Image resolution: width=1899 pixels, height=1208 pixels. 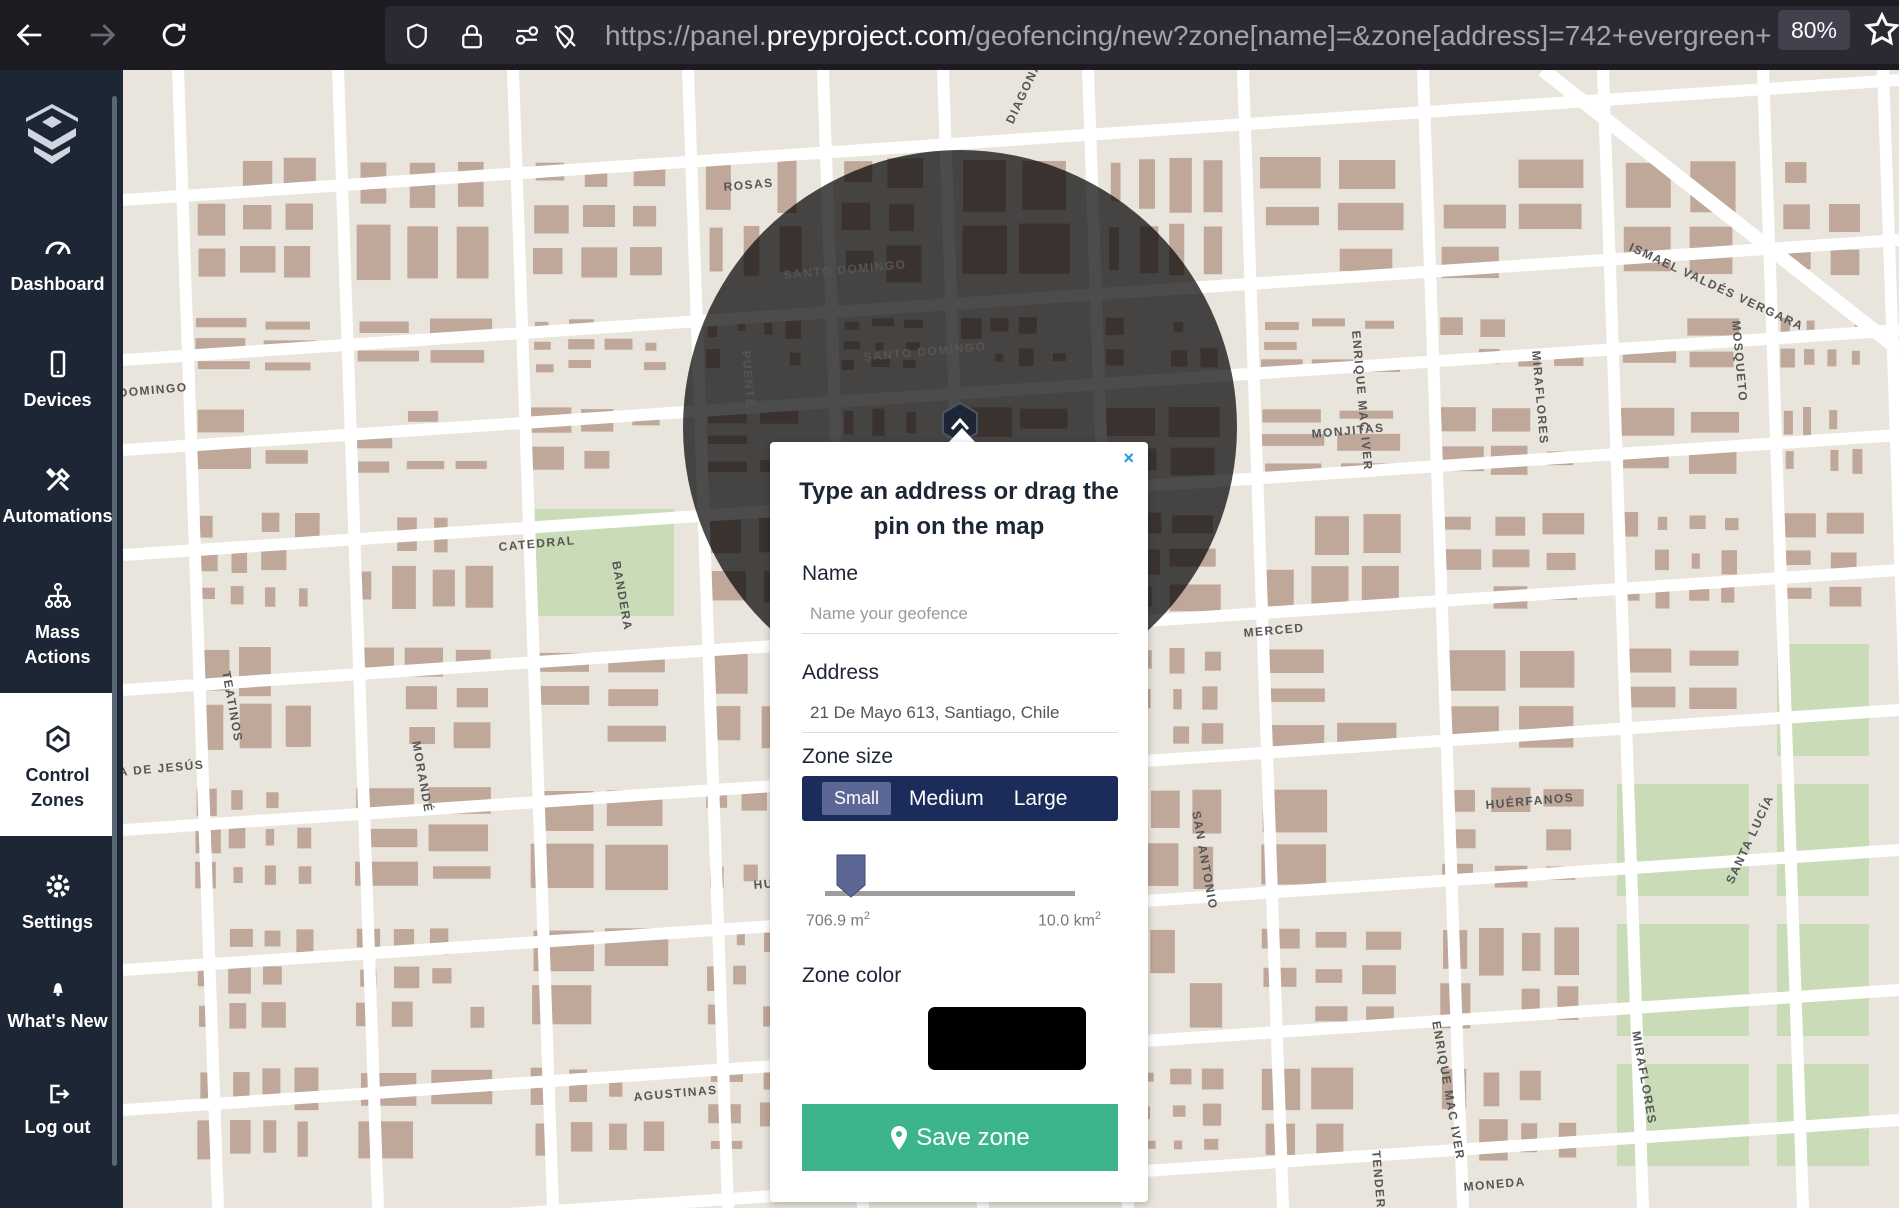 I want to click on address-label: Address, so click(x=841, y=672).